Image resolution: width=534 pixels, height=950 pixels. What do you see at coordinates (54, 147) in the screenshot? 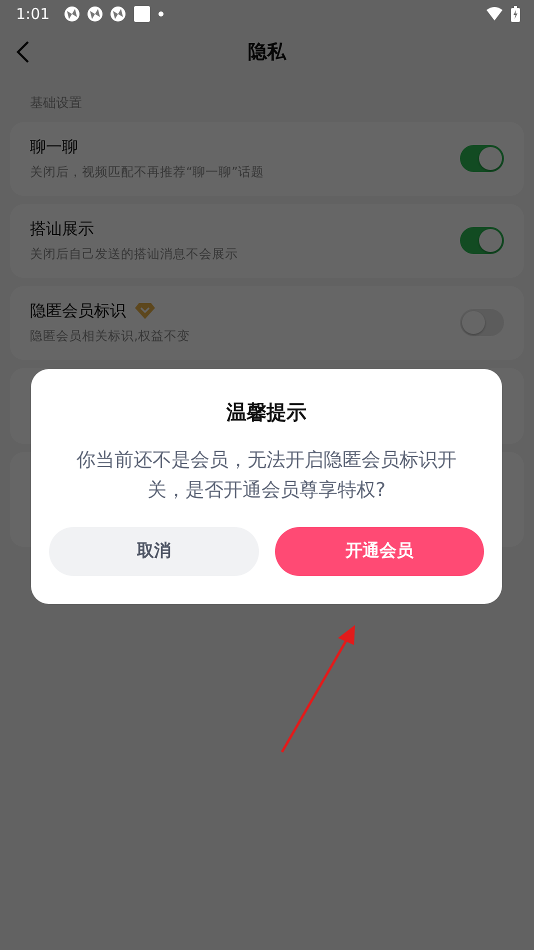
I see `setting-title: 聊一聊` at bounding box center [54, 147].